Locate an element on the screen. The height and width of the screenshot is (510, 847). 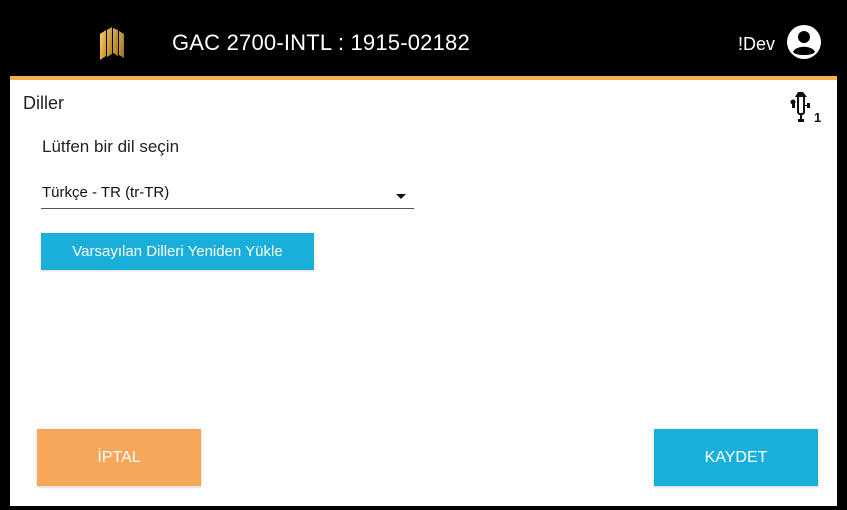
usb-icon: 1 is located at coordinates (805, 108).